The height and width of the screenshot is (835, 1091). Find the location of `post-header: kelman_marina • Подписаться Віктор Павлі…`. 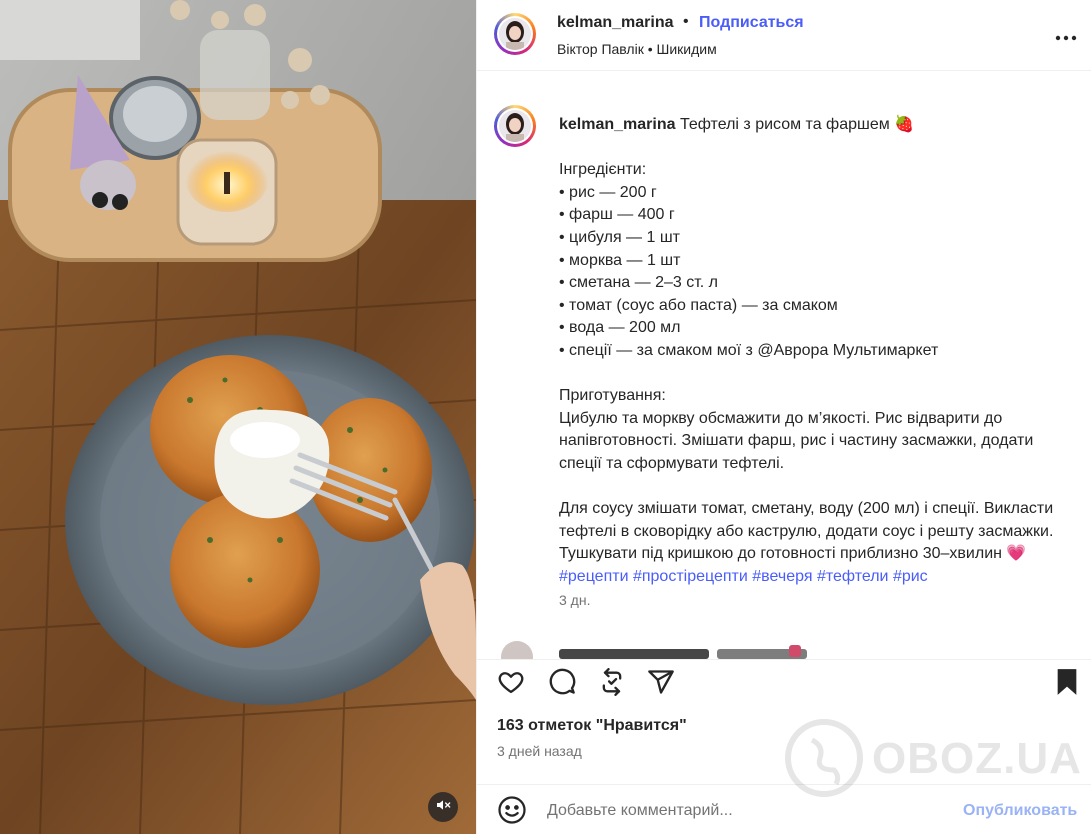

post-header: kelman_marina • Подписаться Віктор Павлі… is located at coordinates (784, 35).